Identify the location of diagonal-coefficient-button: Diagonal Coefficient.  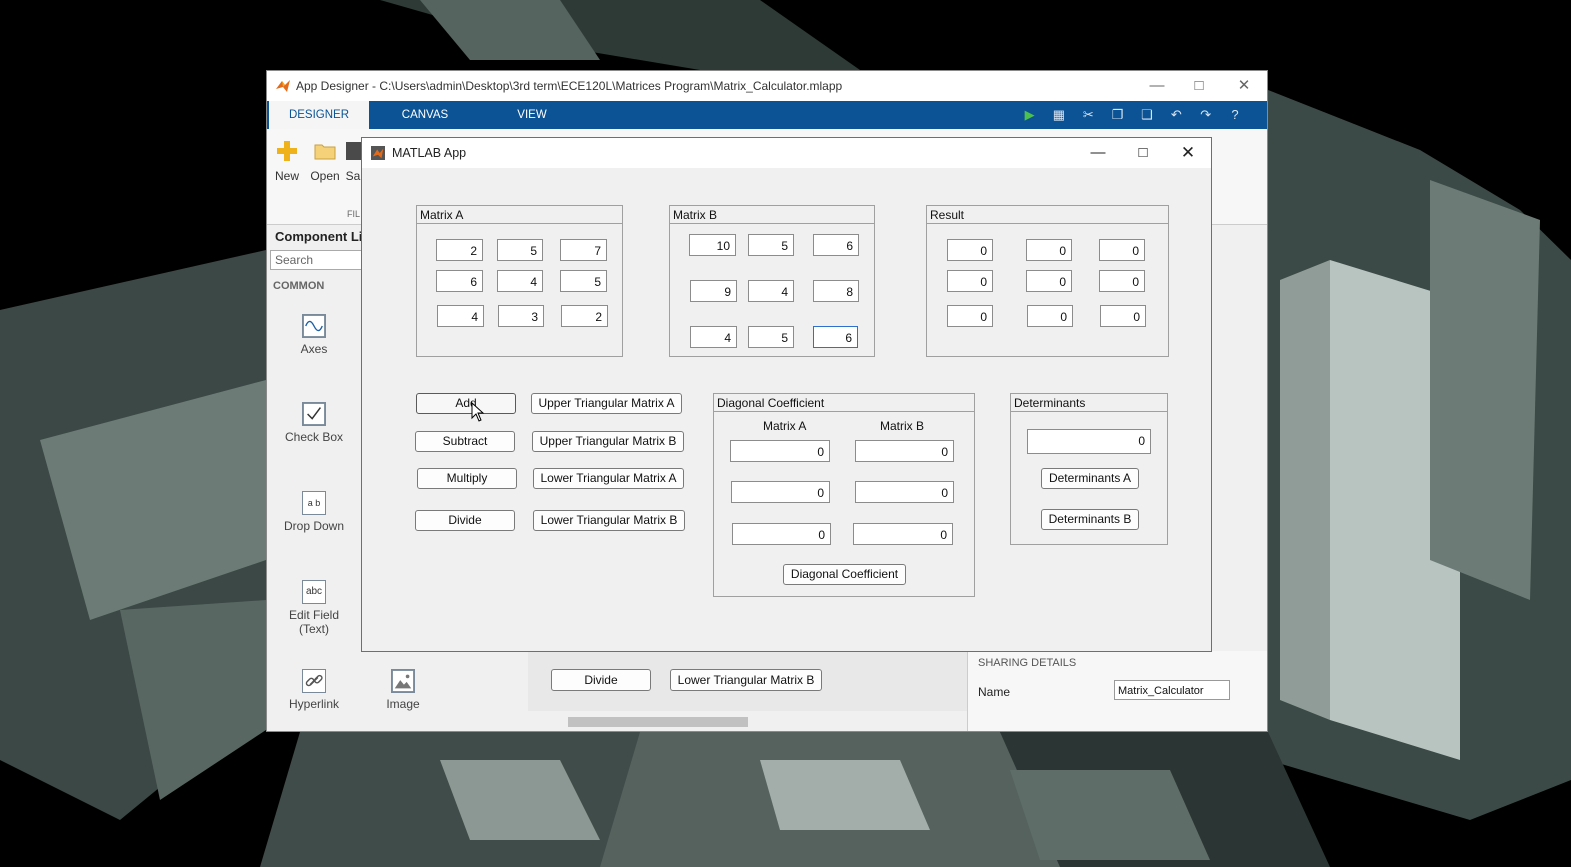
(844, 574).